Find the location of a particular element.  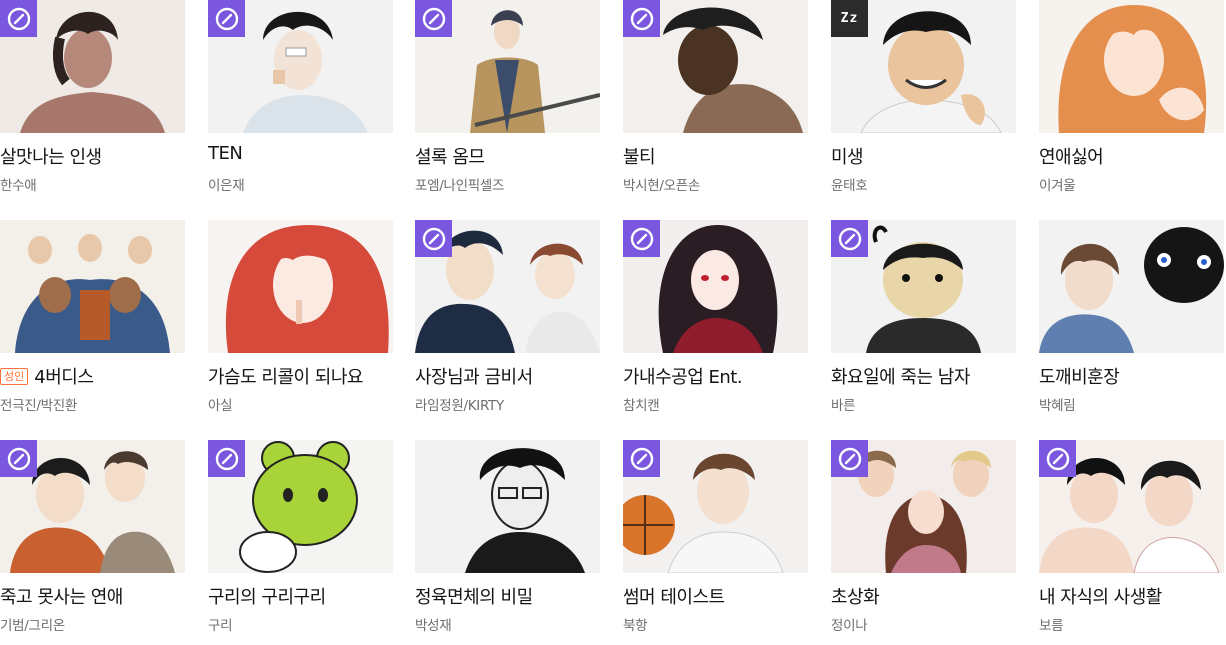

webtoon-title: 불티 is located at coordinates (715, 156).